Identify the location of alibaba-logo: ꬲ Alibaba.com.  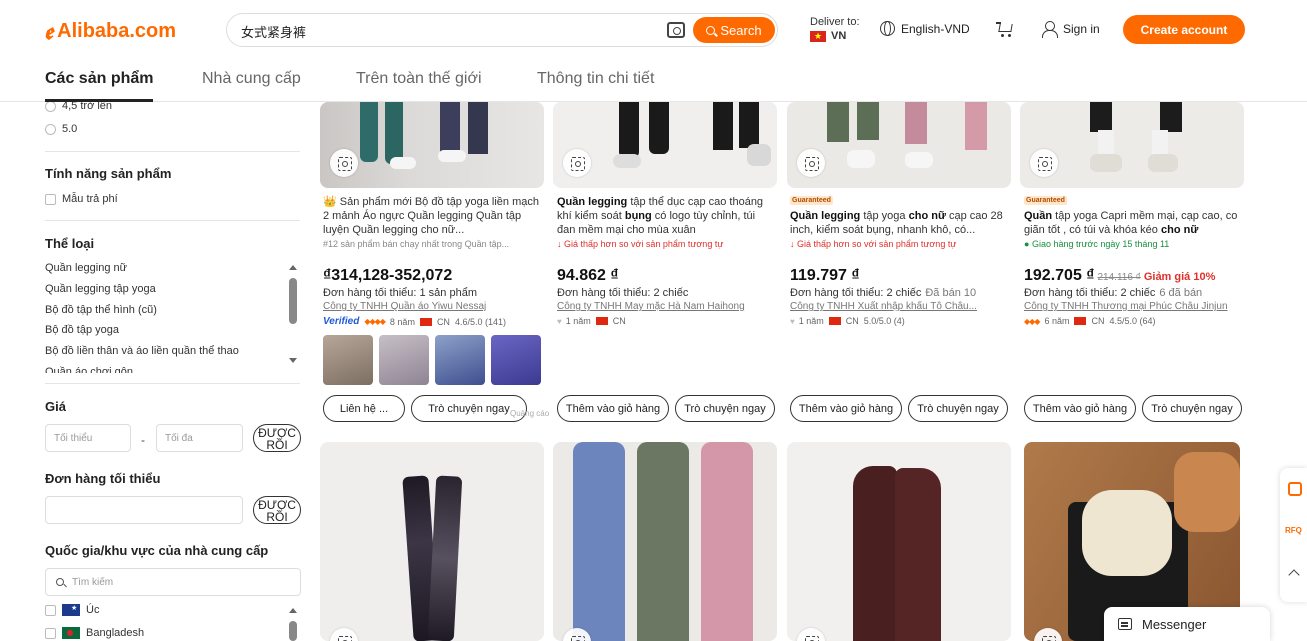
(110, 31).